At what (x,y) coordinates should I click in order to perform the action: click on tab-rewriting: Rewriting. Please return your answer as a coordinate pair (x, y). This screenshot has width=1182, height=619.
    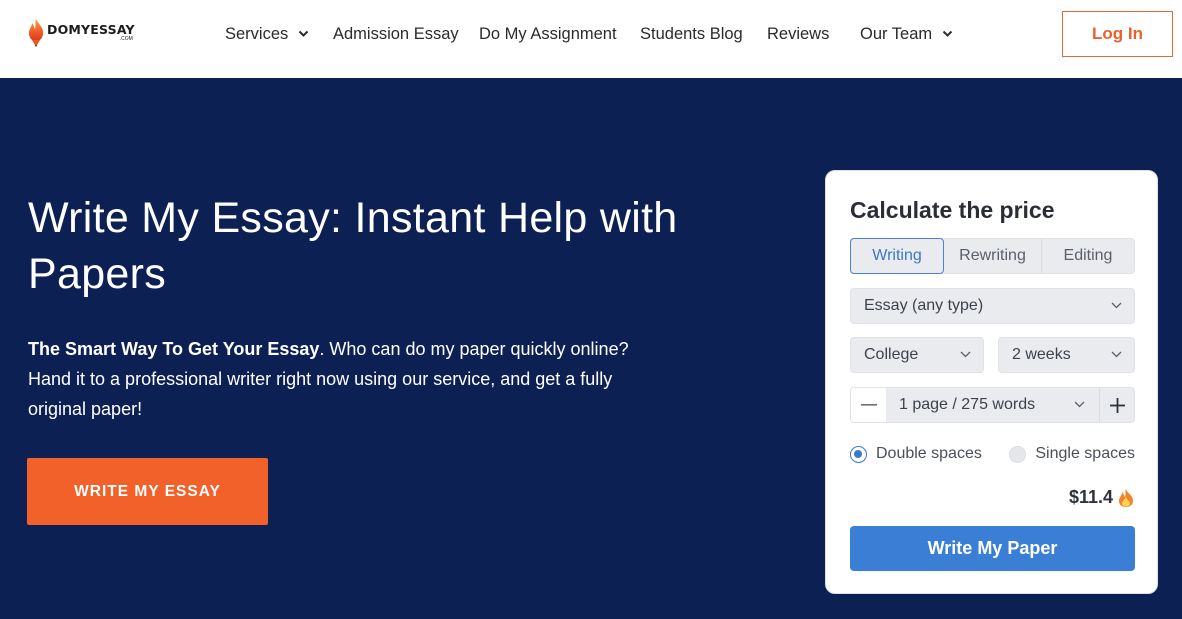
    Looking at the image, I should click on (992, 256).